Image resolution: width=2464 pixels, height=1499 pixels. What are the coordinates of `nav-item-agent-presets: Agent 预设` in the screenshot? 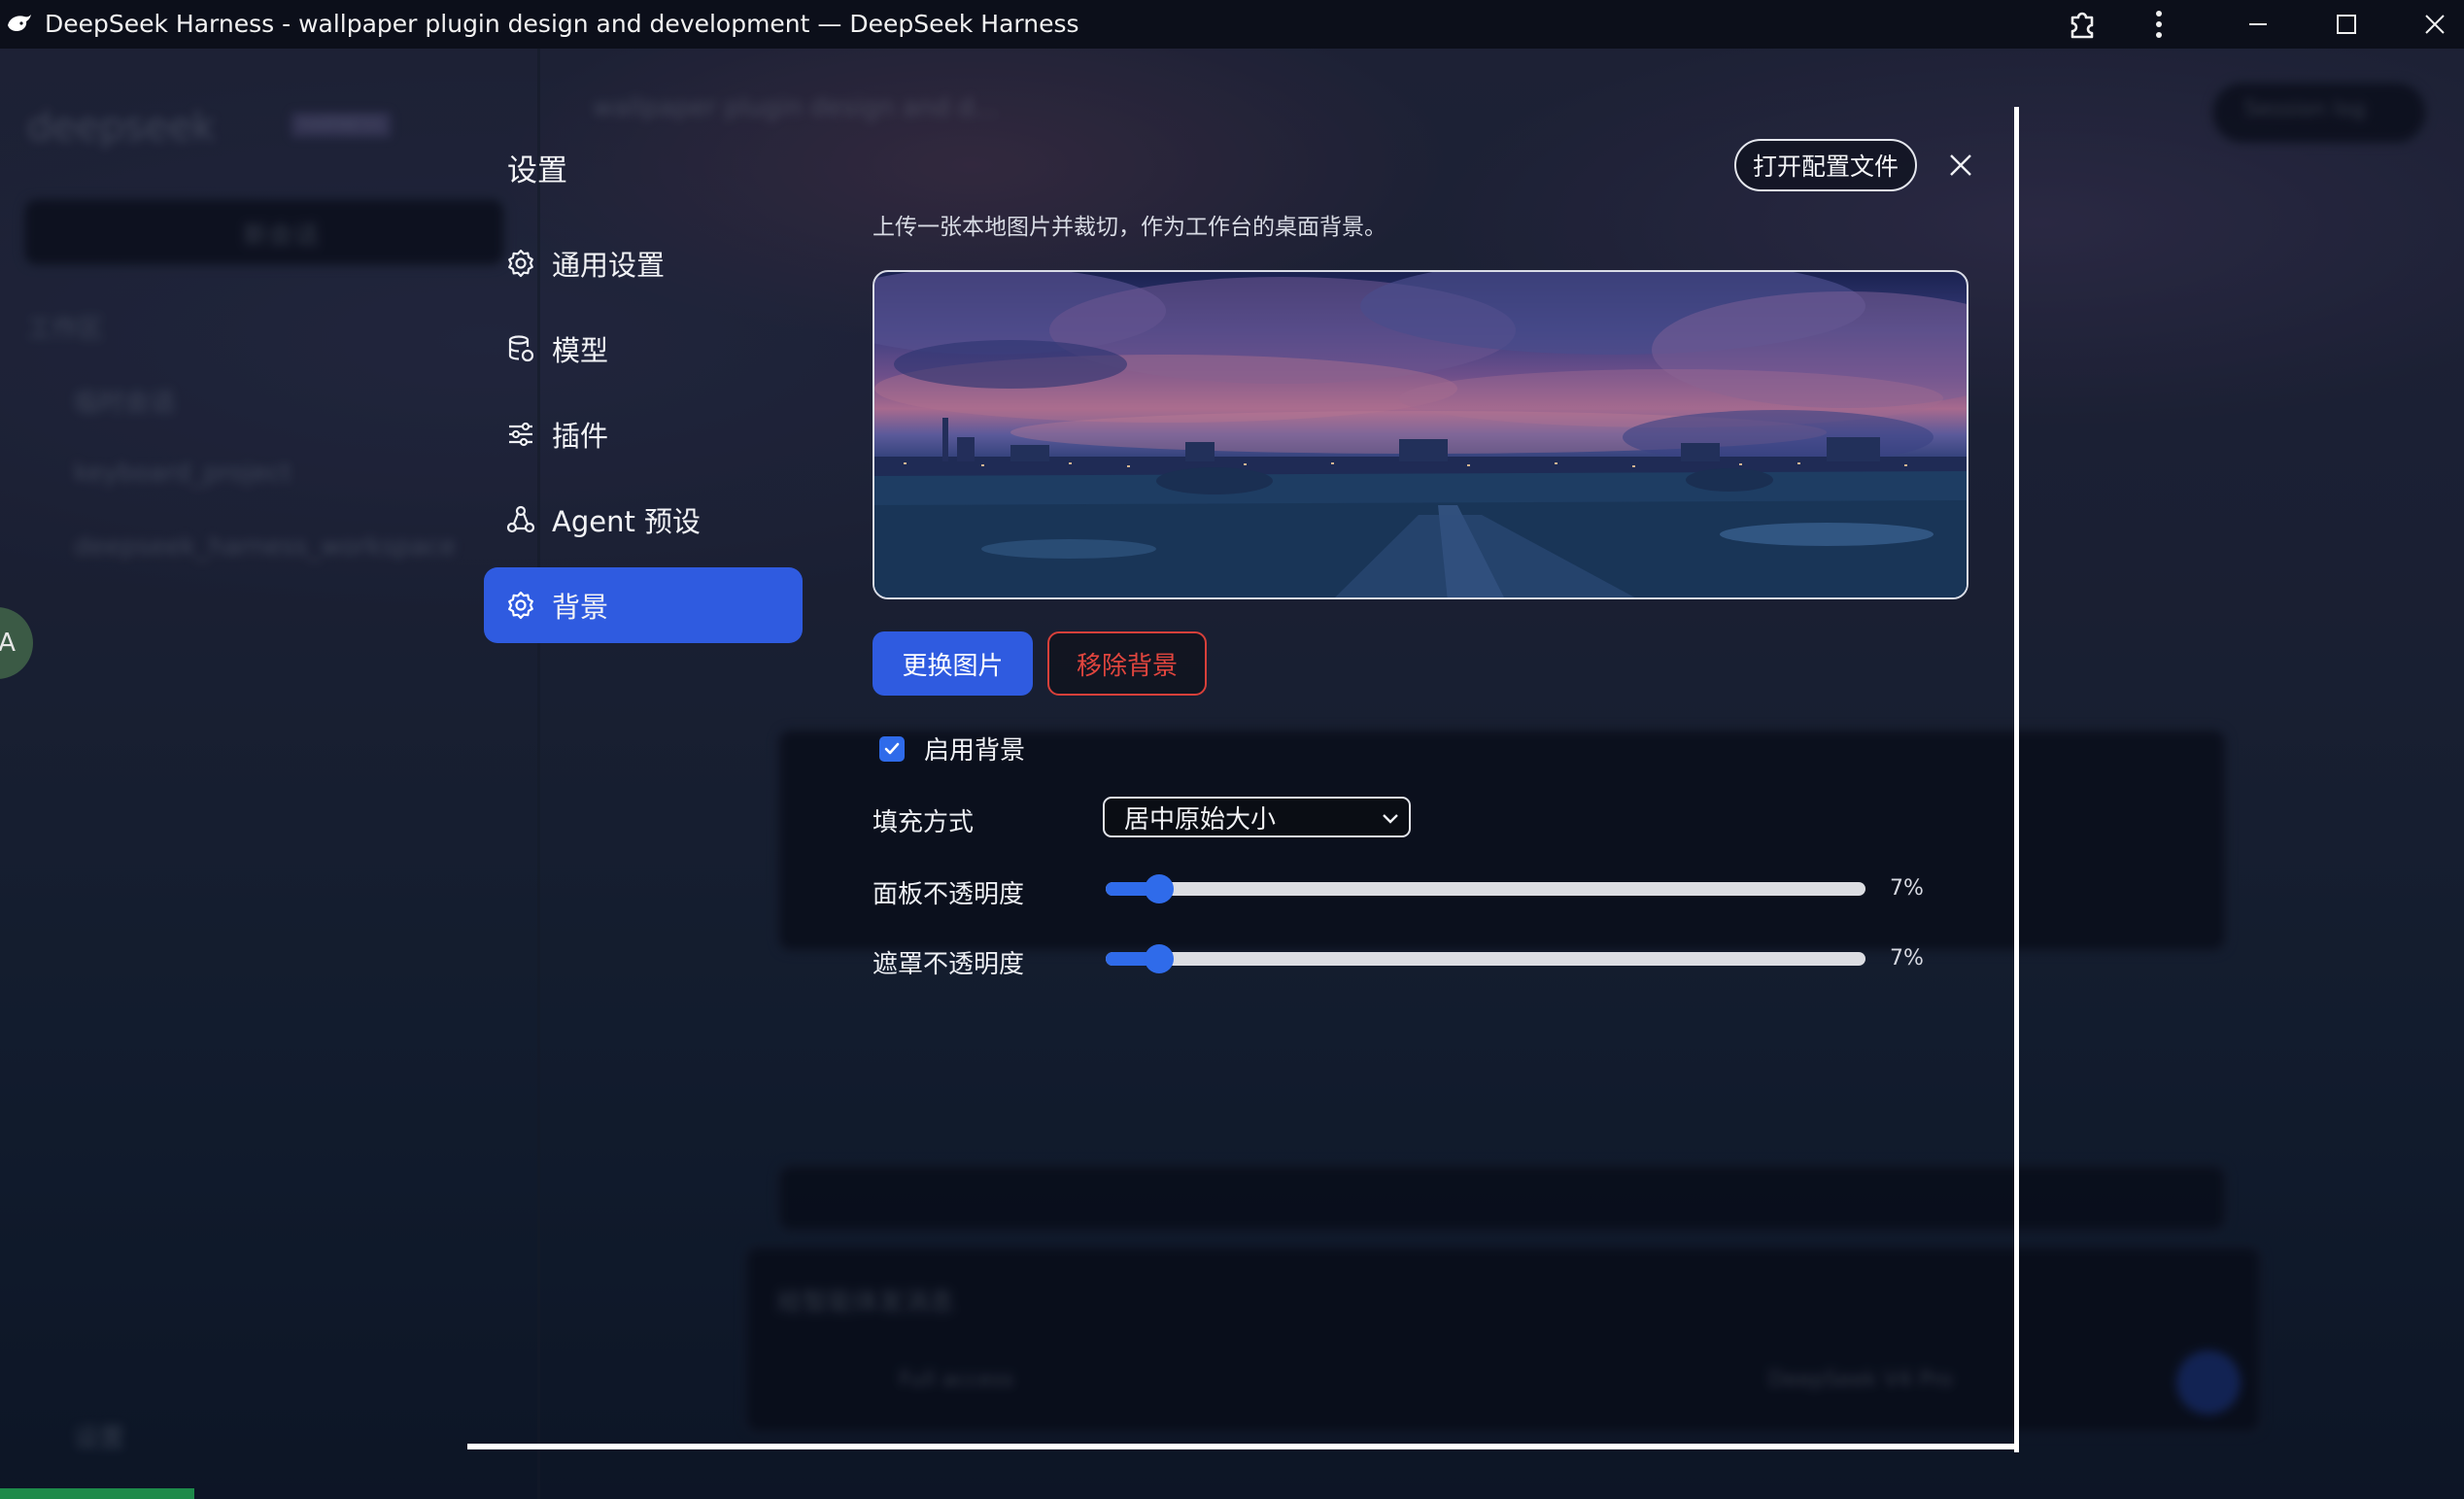 It's located at (643, 520).